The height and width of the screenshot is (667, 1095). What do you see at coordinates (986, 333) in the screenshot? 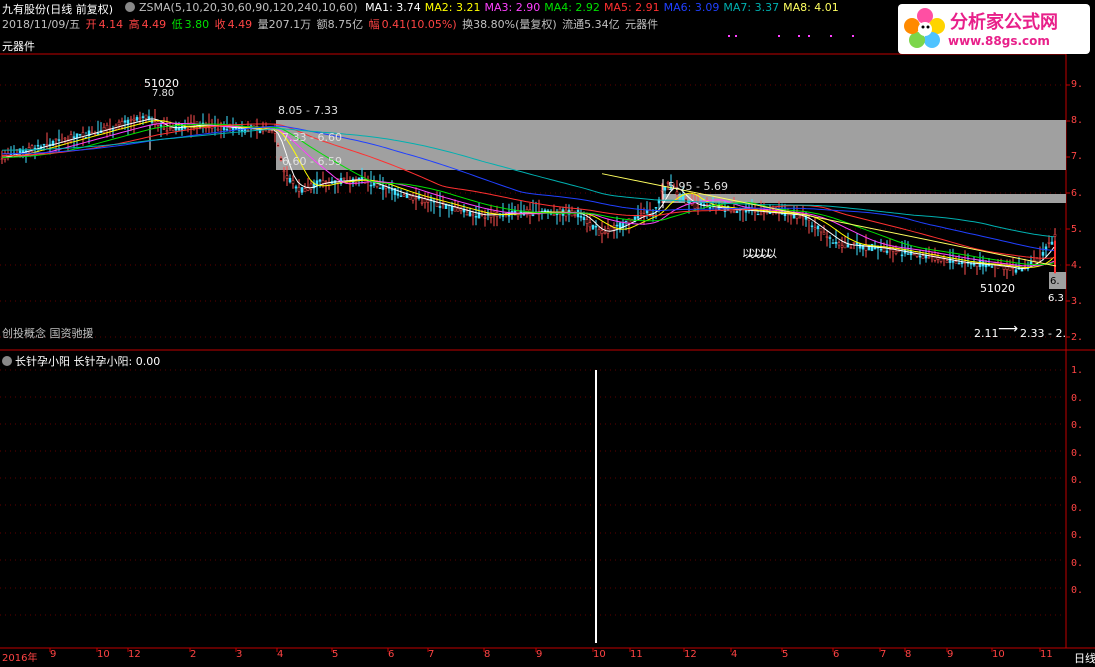
I see `low-label-1: 2.11` at bounding box center [986, 333].